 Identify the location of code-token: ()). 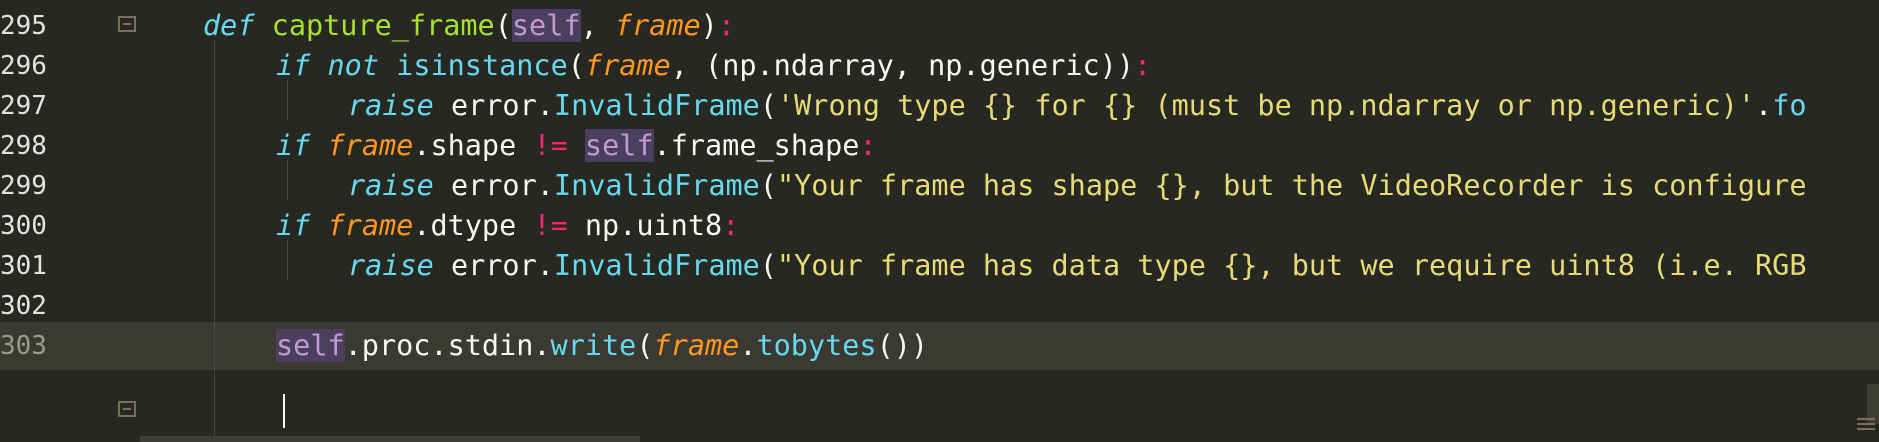
(902, 345).